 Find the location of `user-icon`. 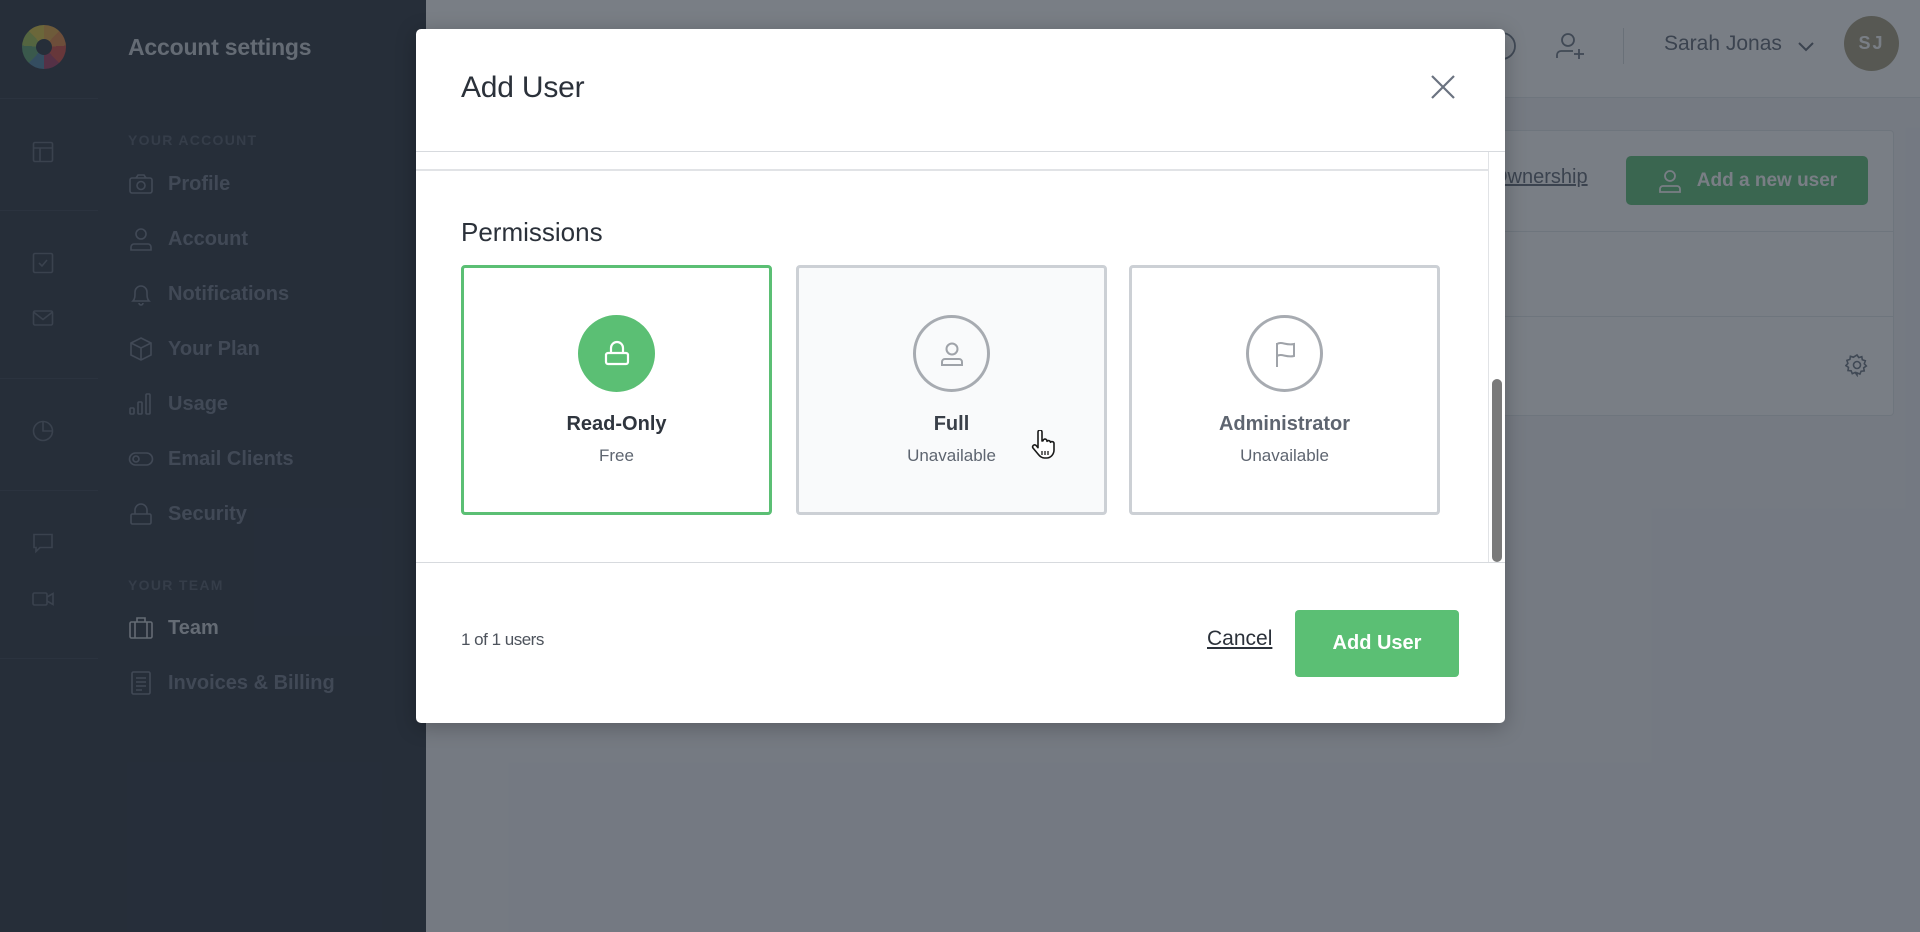

user-icon is located at coordinates (951, 354).